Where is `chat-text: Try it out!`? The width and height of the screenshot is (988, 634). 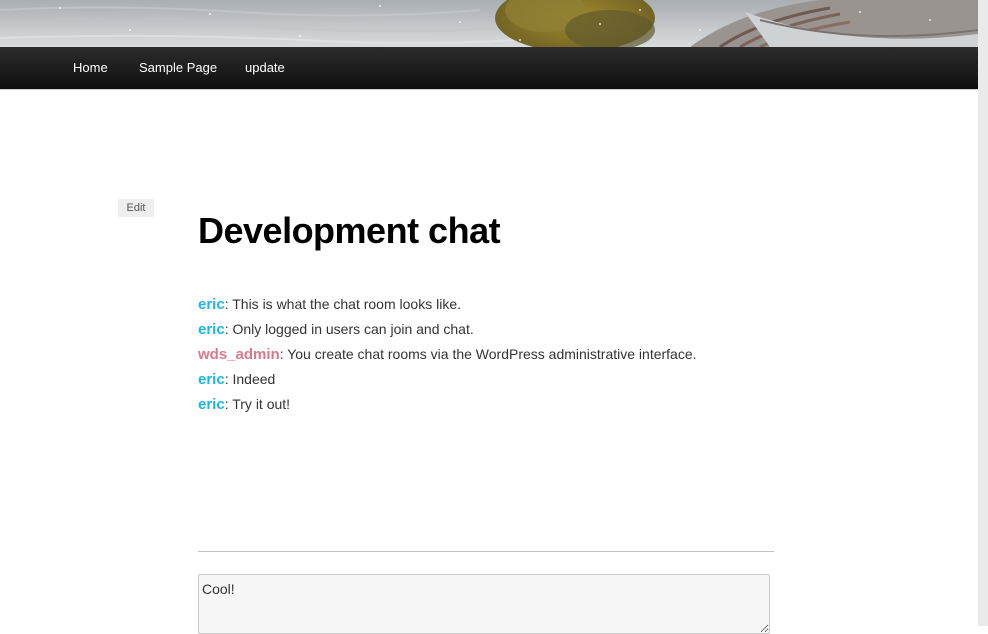 chat-text: Try it out! is located at coordinates (259, 404).